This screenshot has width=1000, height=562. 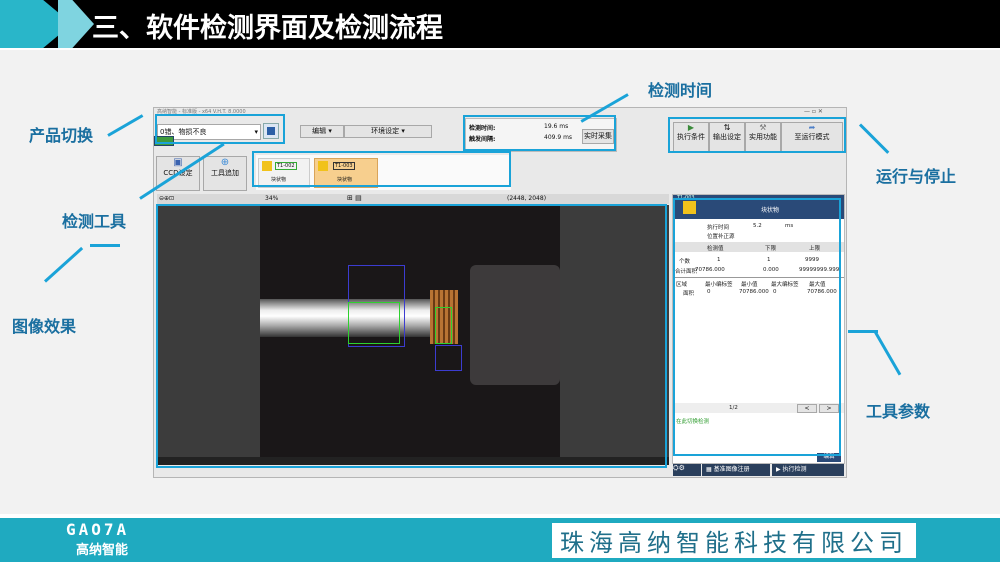 I want to click on label-detect-tool: 检测工具, so click(x=94, y=221).